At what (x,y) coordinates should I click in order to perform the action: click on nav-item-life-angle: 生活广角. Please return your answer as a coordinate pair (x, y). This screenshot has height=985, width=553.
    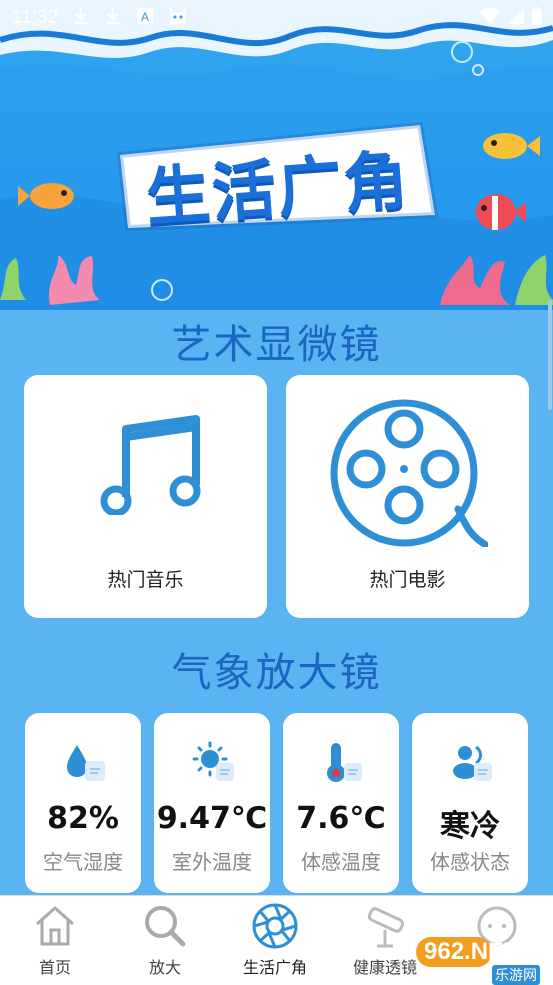
    Looking at the image, I should click on (275, 940).